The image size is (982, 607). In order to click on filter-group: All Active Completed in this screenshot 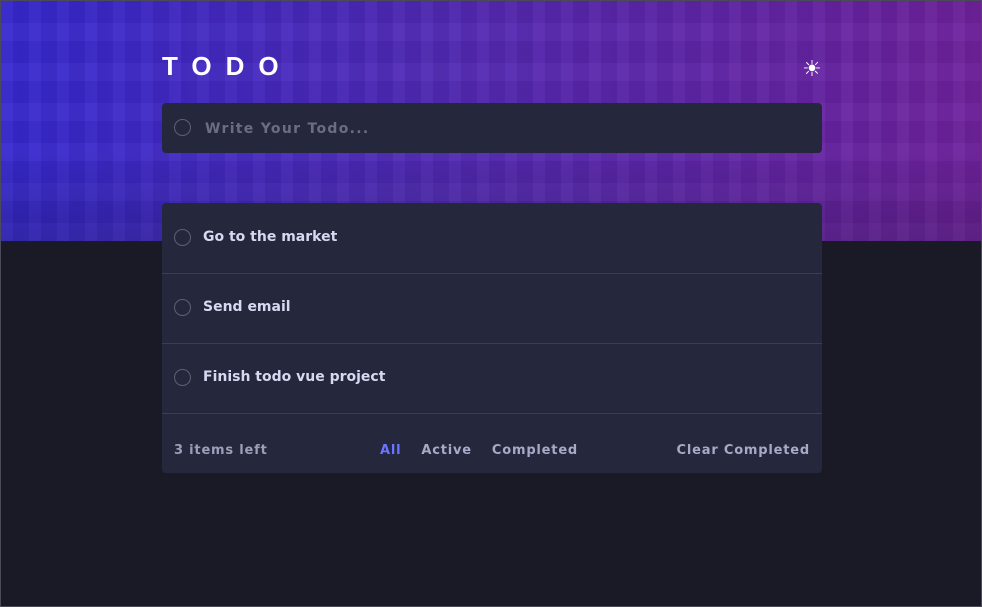, I will do `click(479, 450)`.